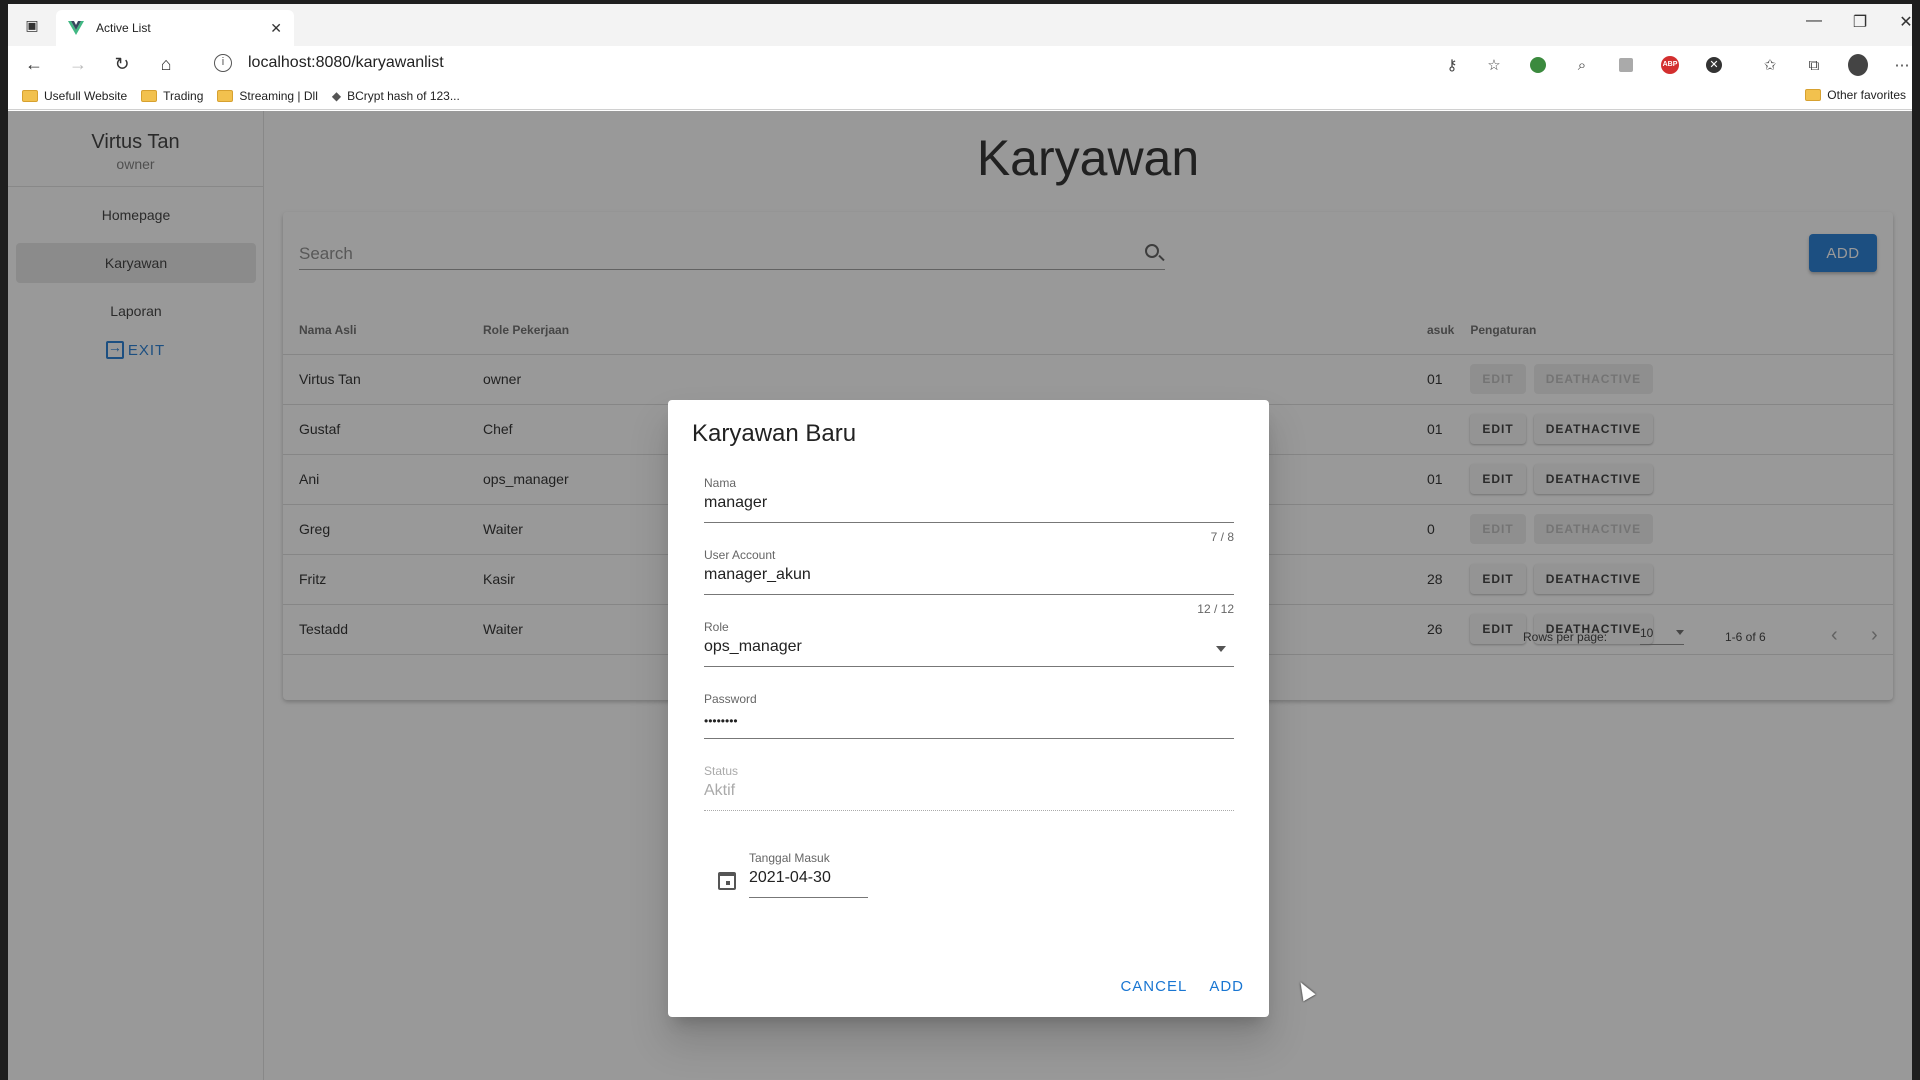 This screenshot has width=1920, height=1080. What do you see at coordinates (1153, 986) in the screenshot?
I see `cancel-button: CANCEL` at bounding box center [1153, 986].